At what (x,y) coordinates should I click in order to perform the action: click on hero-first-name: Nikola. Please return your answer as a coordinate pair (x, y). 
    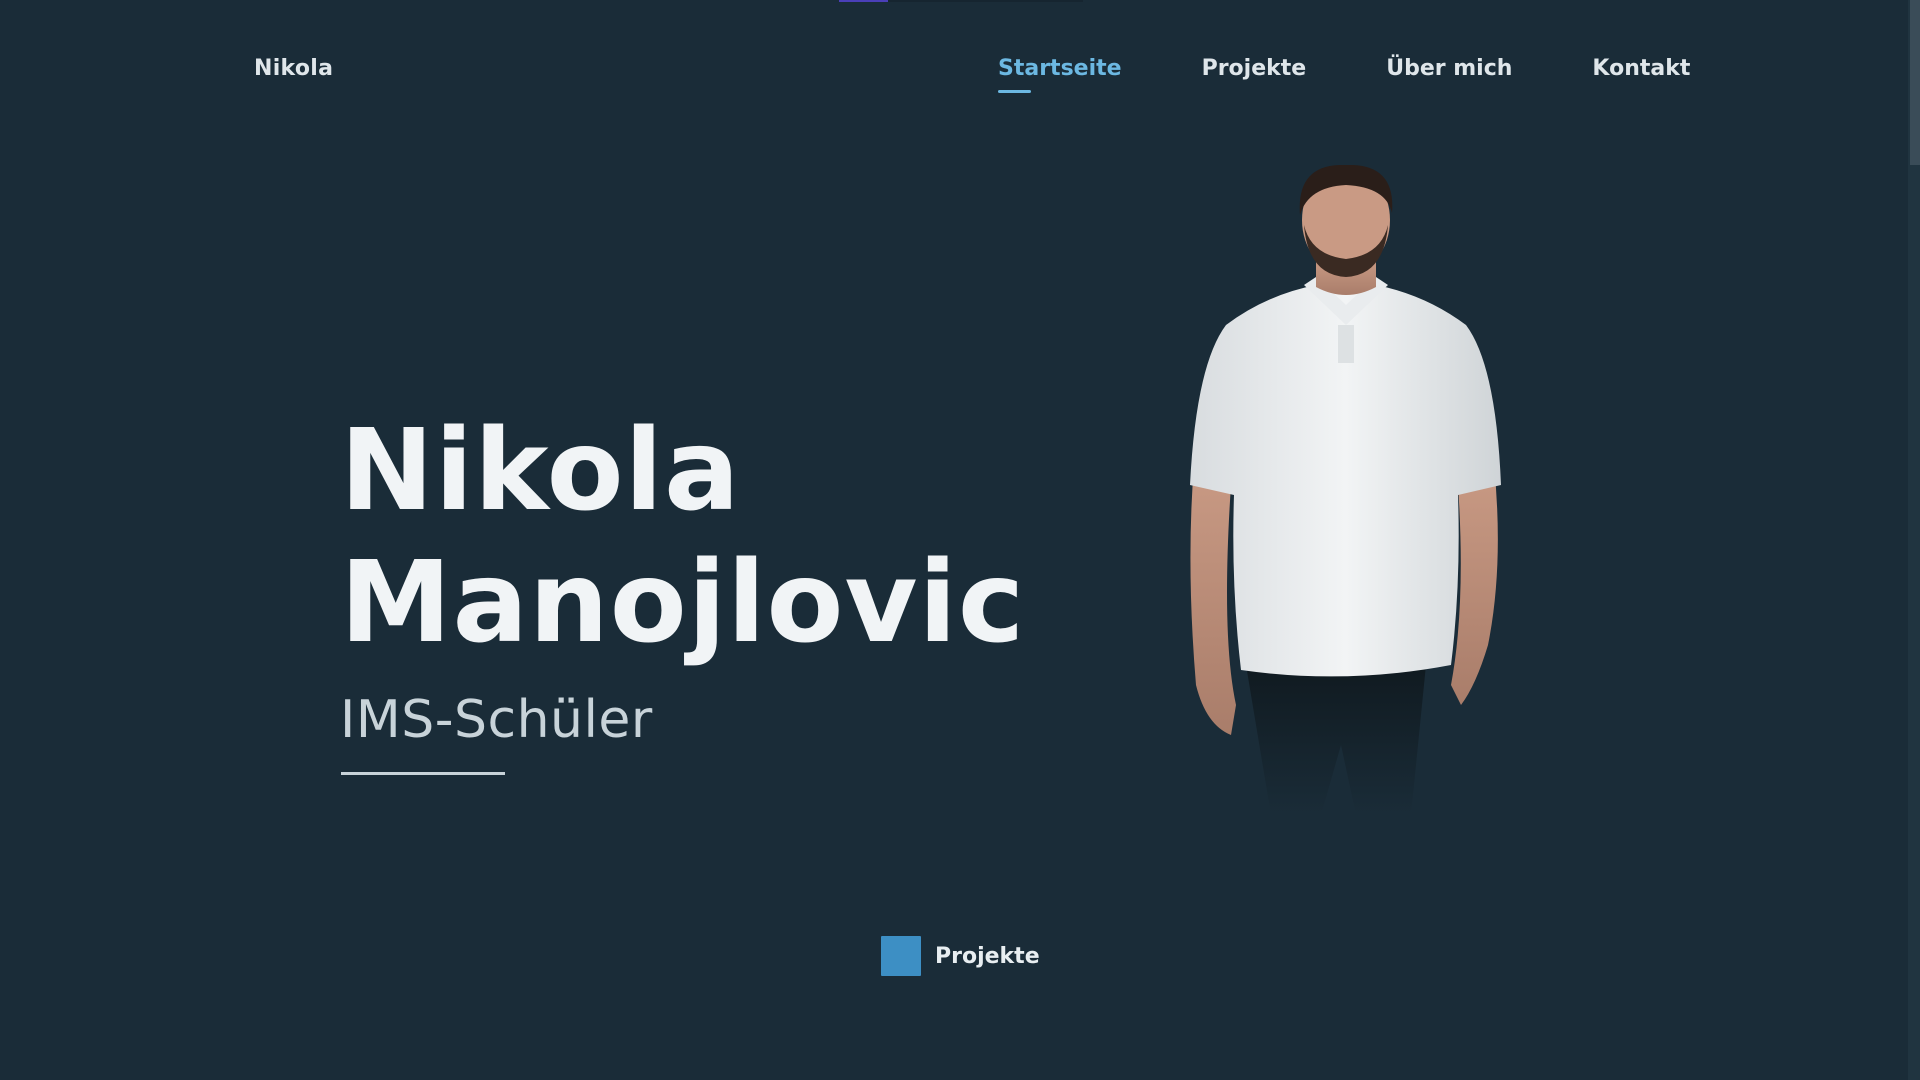
    Looking at the image, I should click on (540, 471).